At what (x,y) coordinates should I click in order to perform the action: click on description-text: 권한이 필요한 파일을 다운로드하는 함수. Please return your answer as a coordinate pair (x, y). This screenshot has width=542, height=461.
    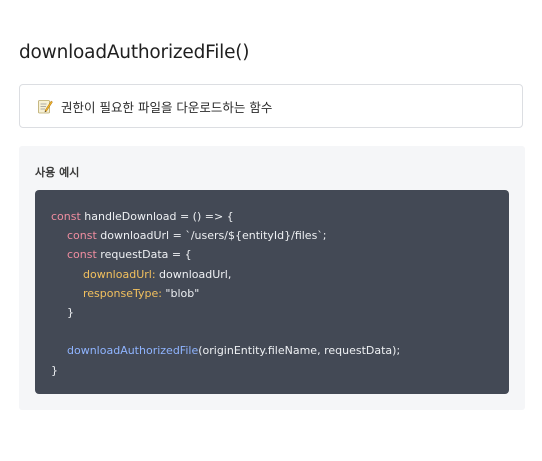
    Looking at the image, I should click on (167, 107).